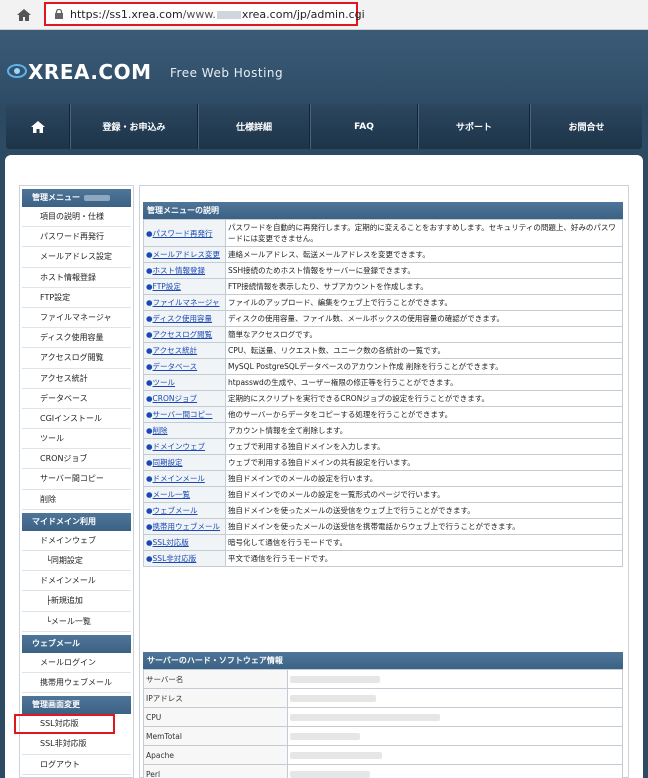  I want to click on nav-home, so click(38, 126).